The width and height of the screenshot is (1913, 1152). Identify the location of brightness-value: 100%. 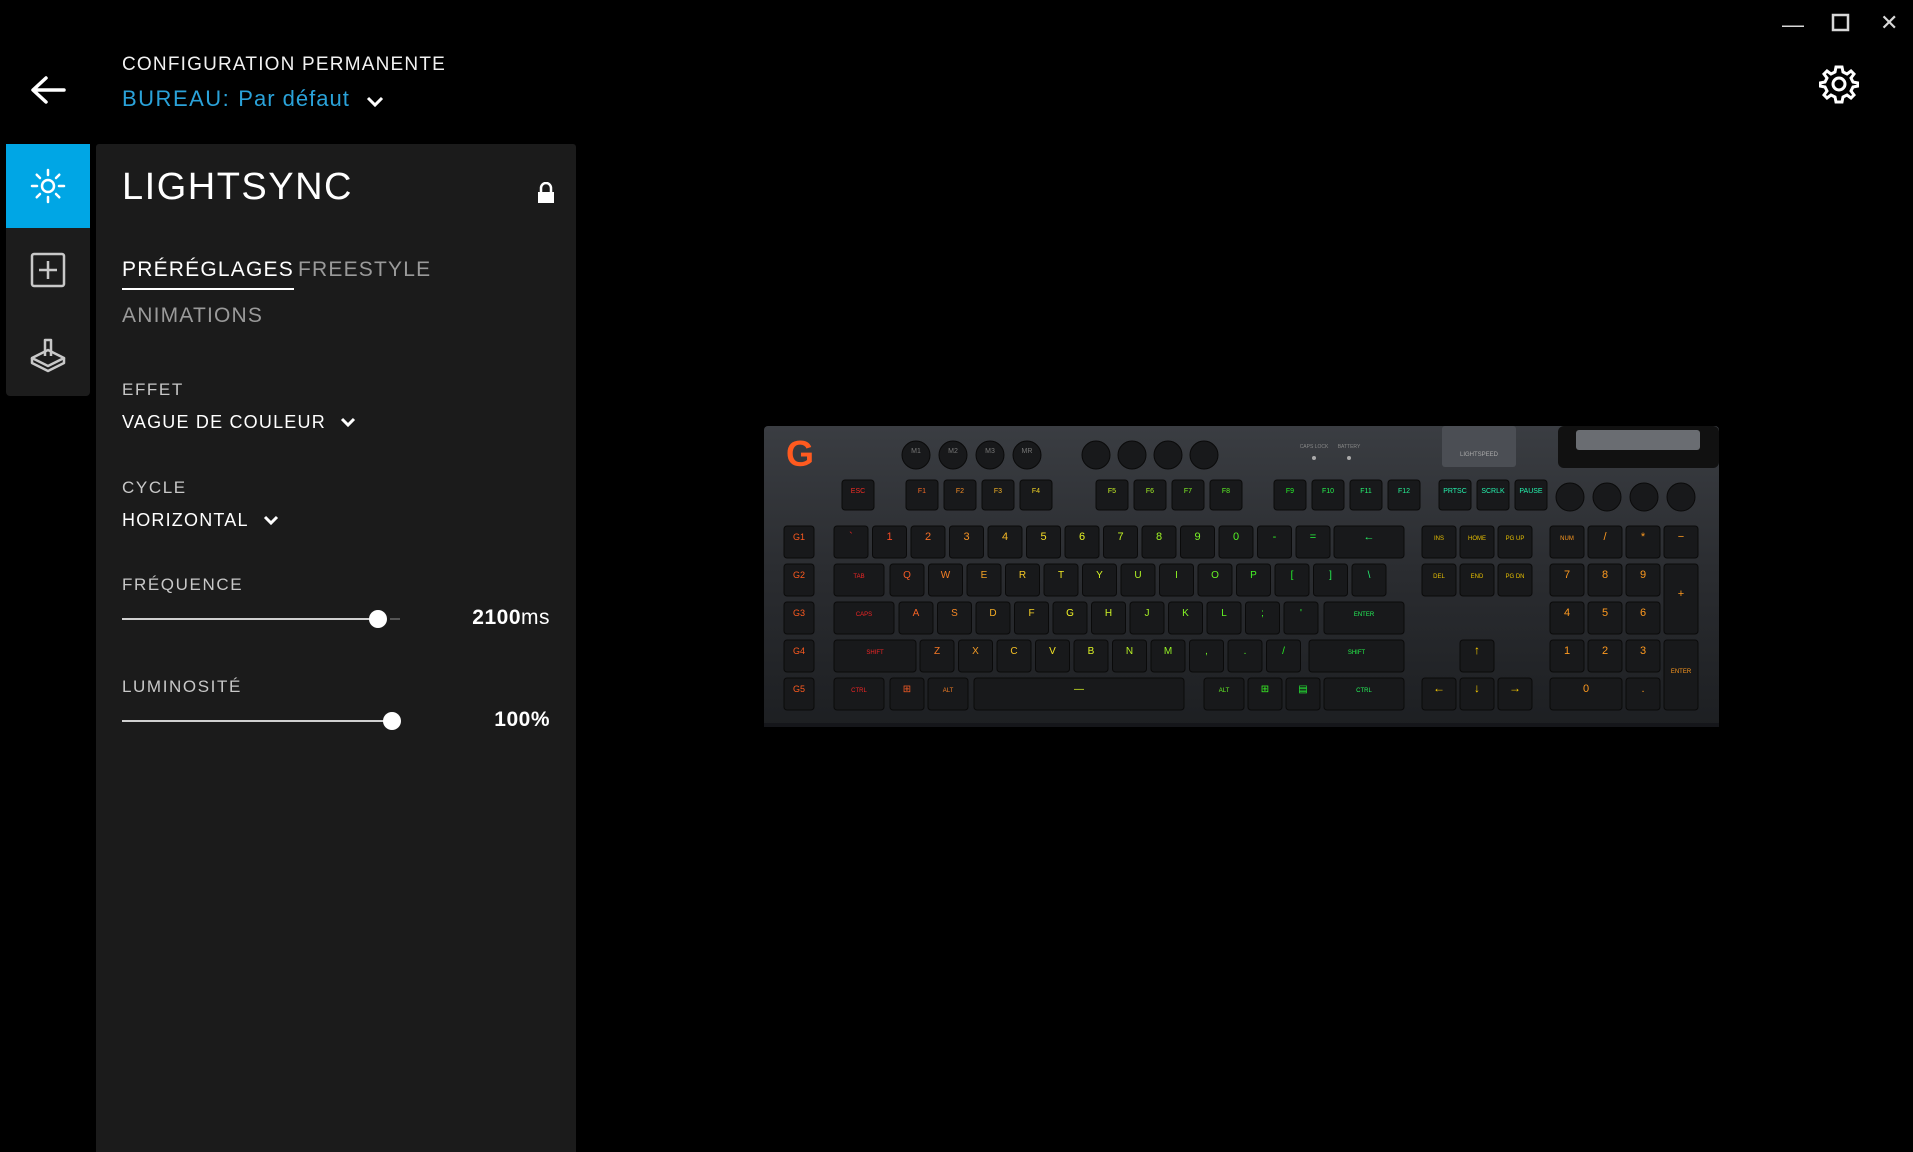
(522, 719).